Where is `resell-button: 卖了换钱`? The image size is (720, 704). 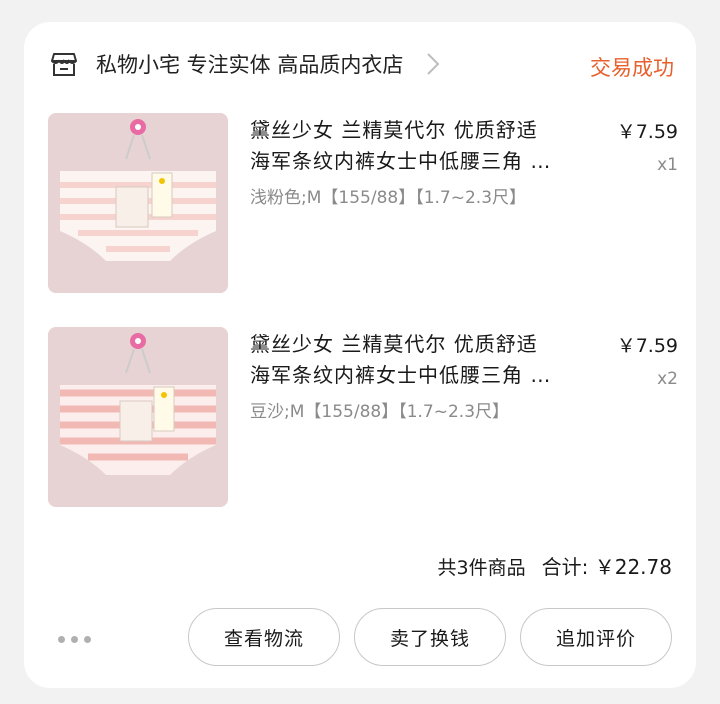
resell-button: 卖了换钱 is located at coordinates (430, 637).